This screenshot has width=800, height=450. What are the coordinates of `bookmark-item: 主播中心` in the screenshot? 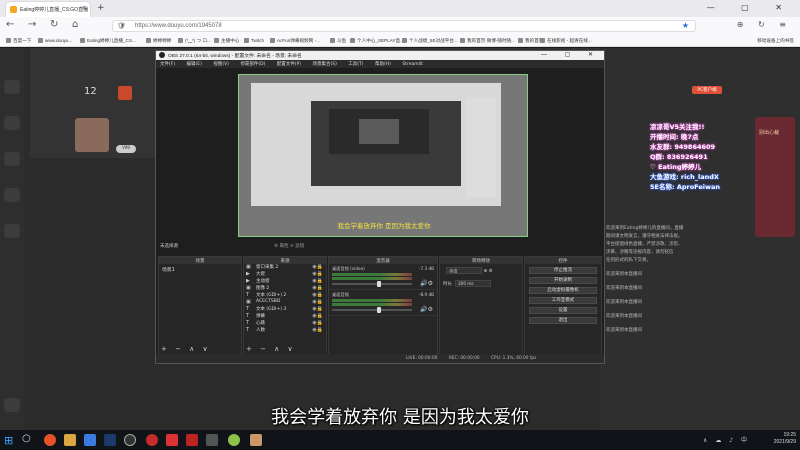 It's located at (226, 41).